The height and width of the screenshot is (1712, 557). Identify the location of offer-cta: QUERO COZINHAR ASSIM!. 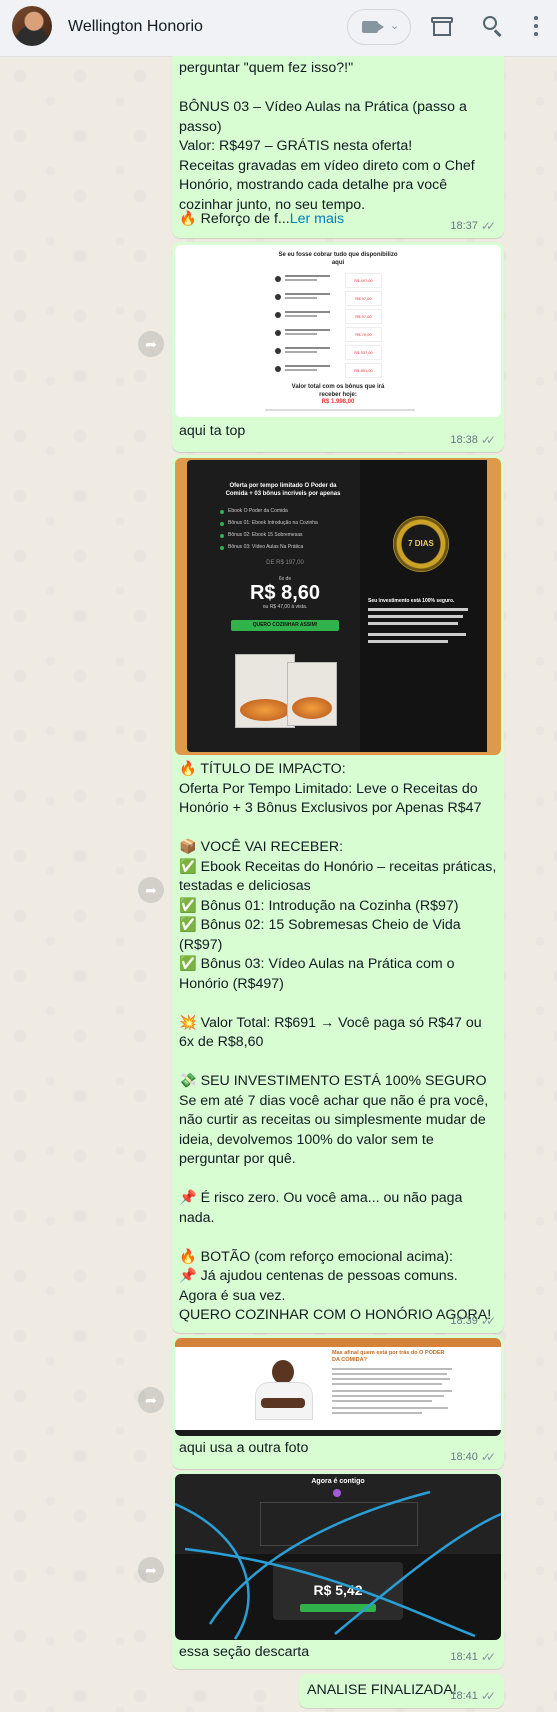
(285, 625).